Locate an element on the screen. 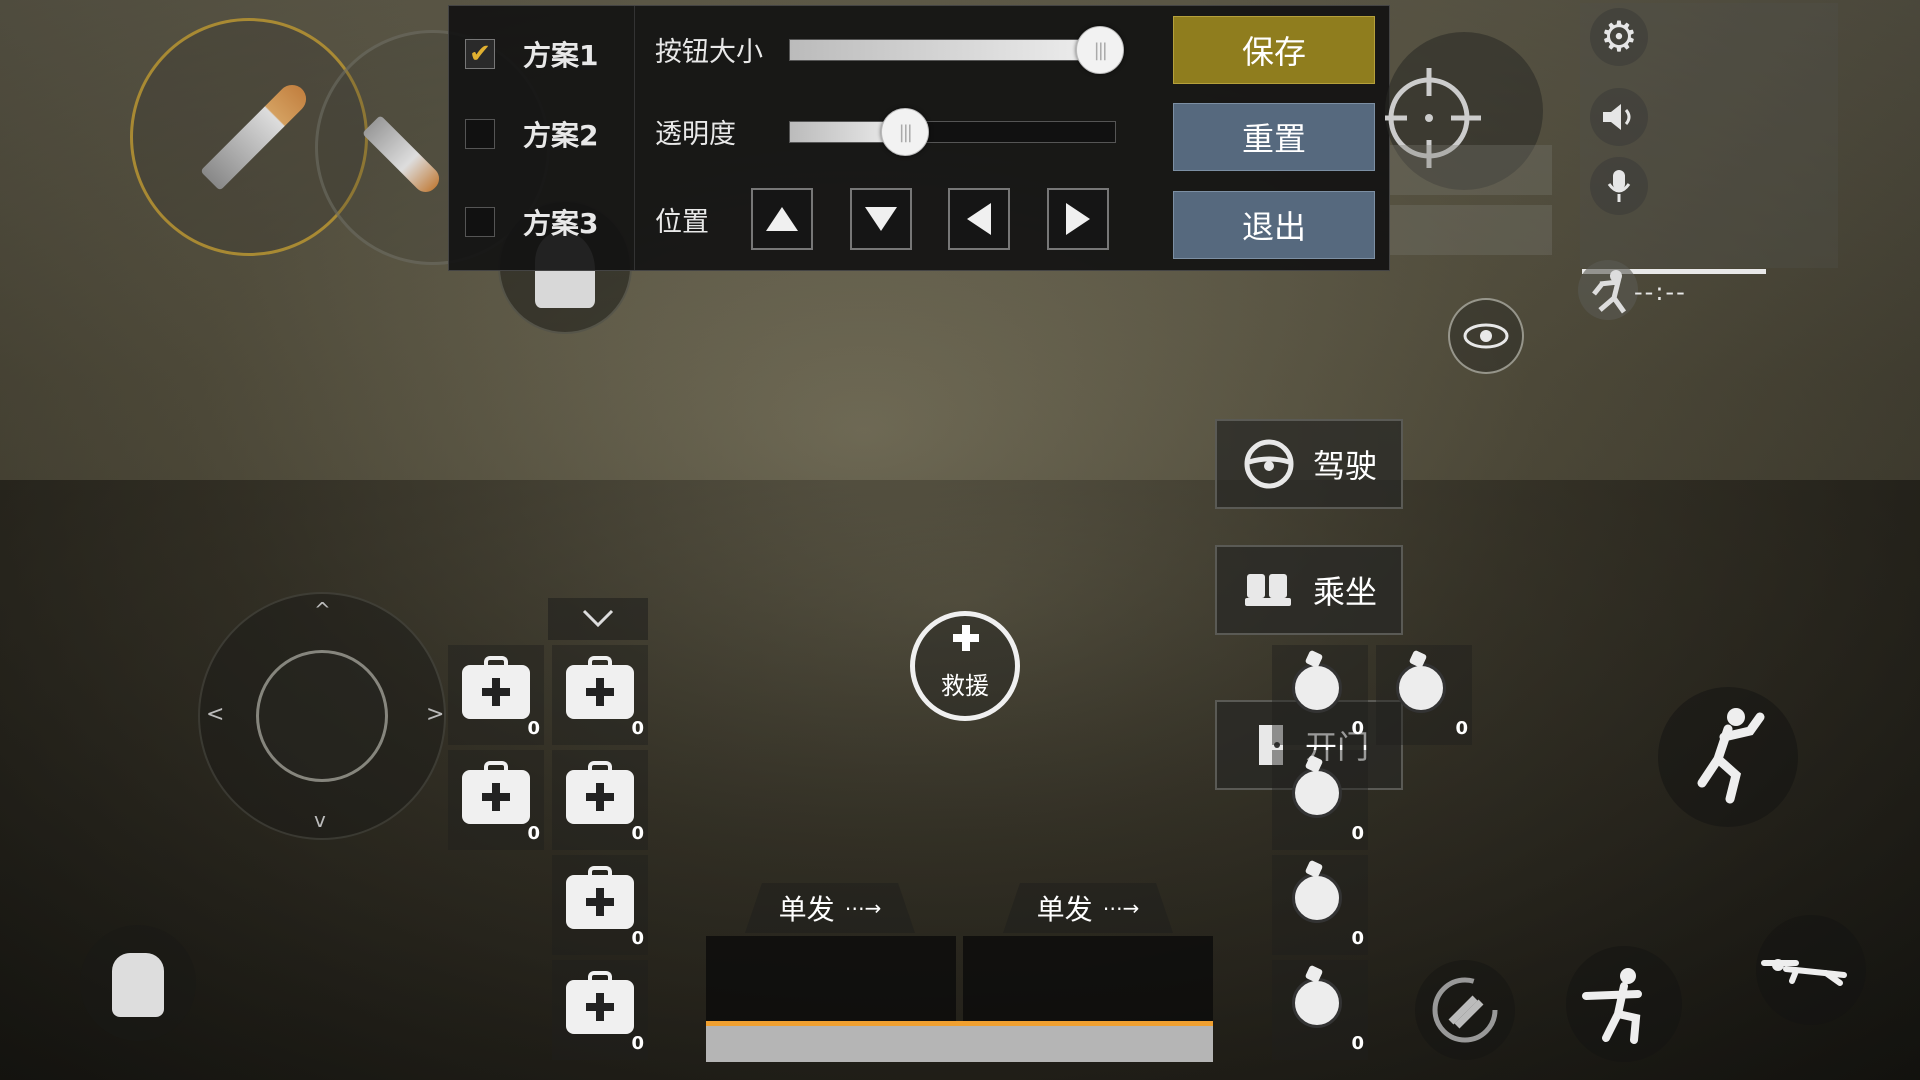 This screenshot has height=1080, width=1920. grenade-icon is located at coordinates (1317, 1003).